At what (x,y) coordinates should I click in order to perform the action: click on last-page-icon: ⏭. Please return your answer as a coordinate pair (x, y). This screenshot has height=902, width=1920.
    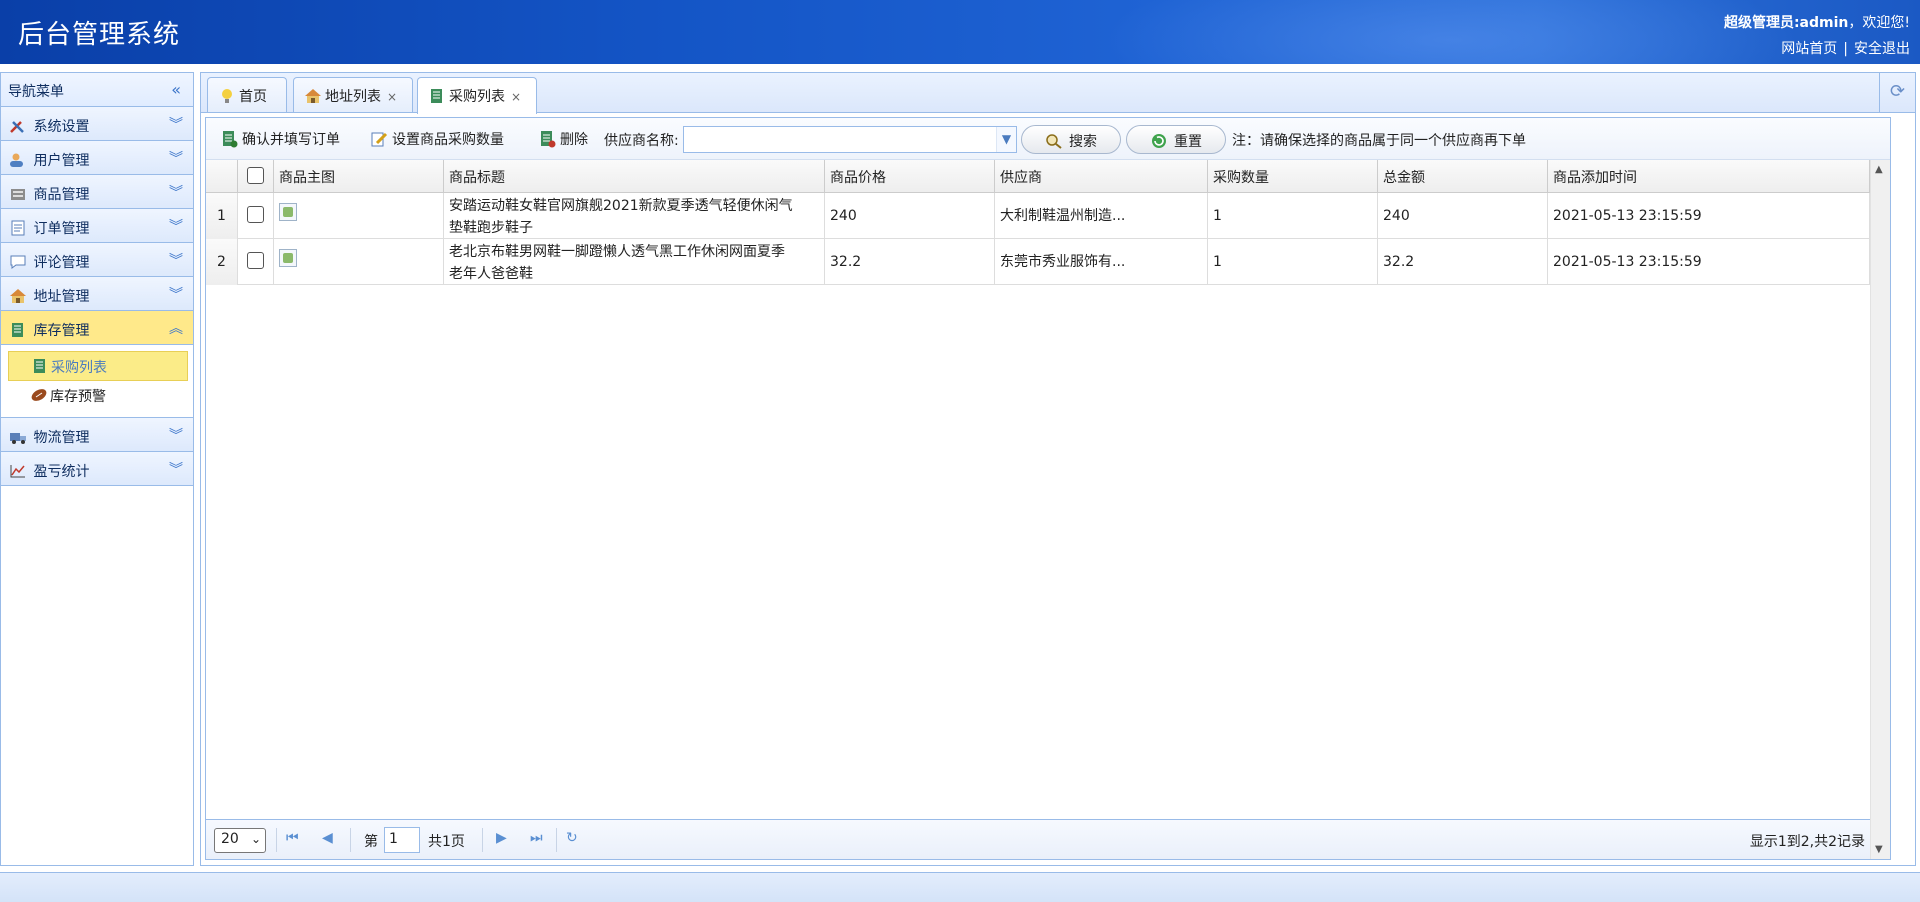
    Looking at the image, I should click on (536, 838).